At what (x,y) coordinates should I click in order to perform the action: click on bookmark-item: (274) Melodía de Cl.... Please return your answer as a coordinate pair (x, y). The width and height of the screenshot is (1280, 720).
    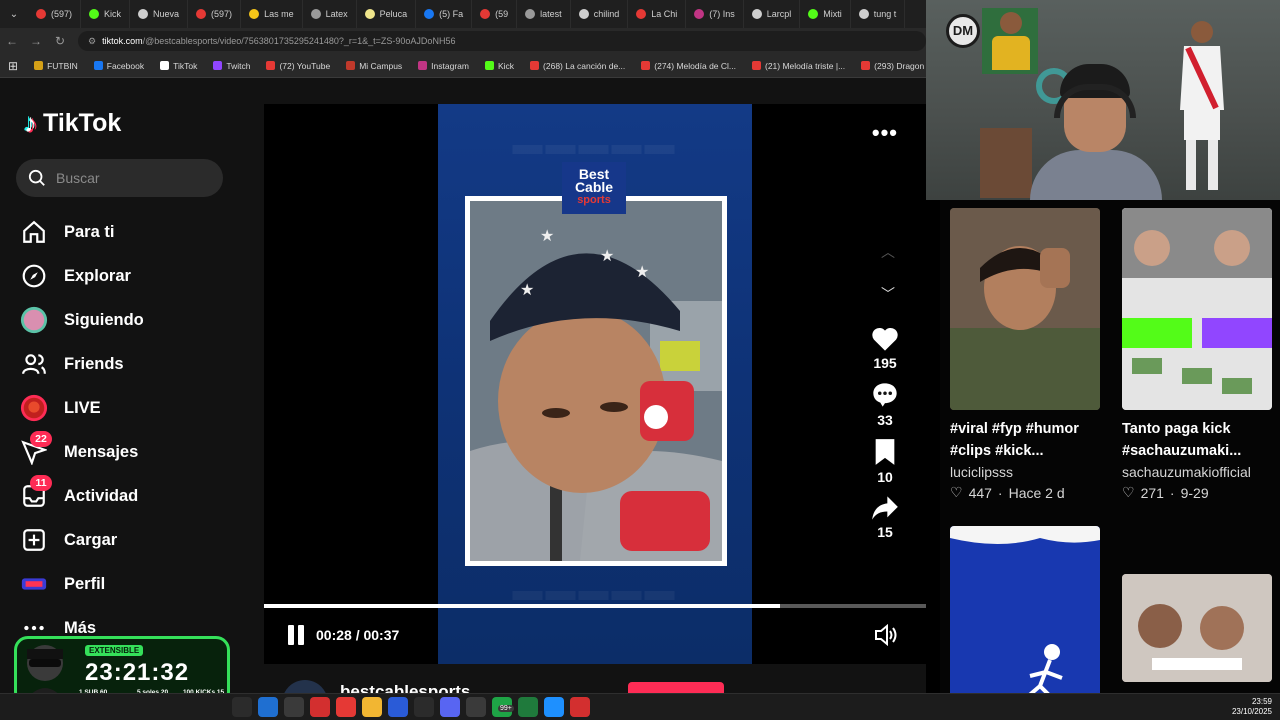
    Looking at the image, I should click on (688, 66).